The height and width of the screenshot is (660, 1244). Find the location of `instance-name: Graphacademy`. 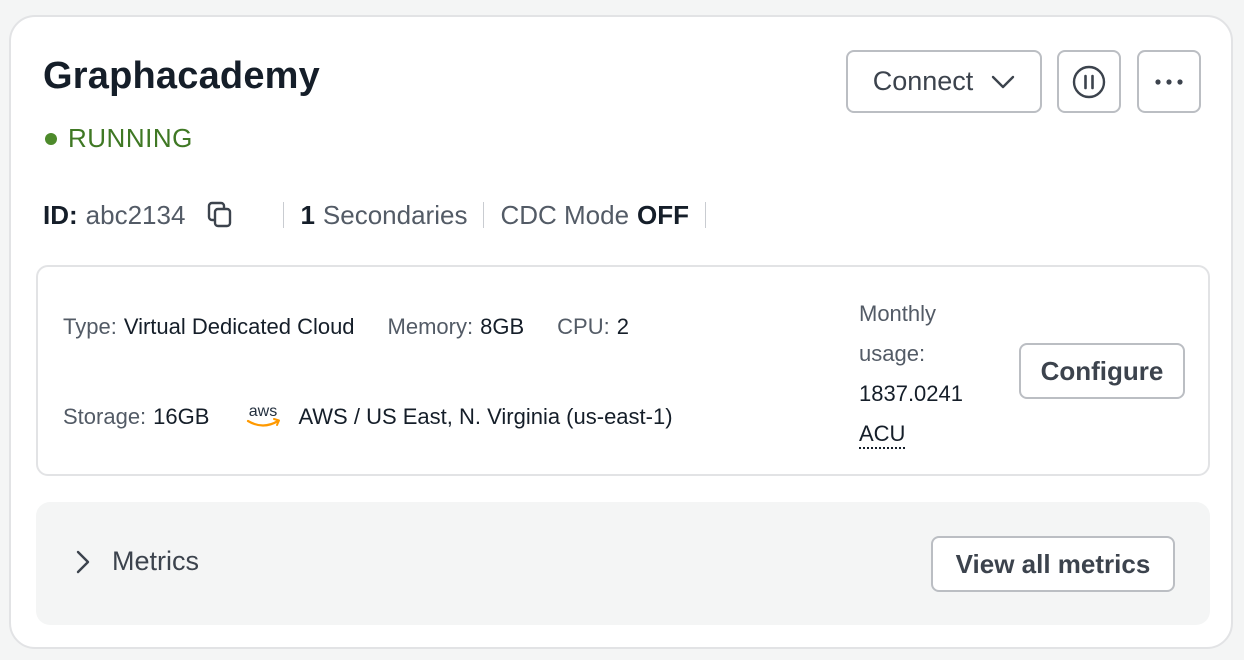

instance-name: Graphacademy is located at coordinates (181, 76).